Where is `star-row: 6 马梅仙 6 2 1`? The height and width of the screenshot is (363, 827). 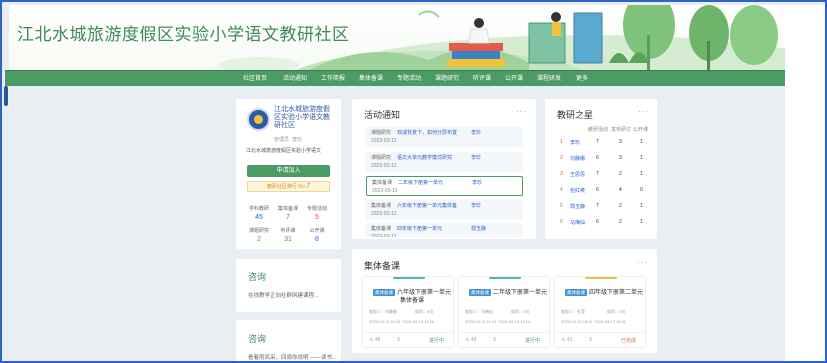 star-row: 6 马梅仙 6 2 1 is located at coordinates (601, 226).